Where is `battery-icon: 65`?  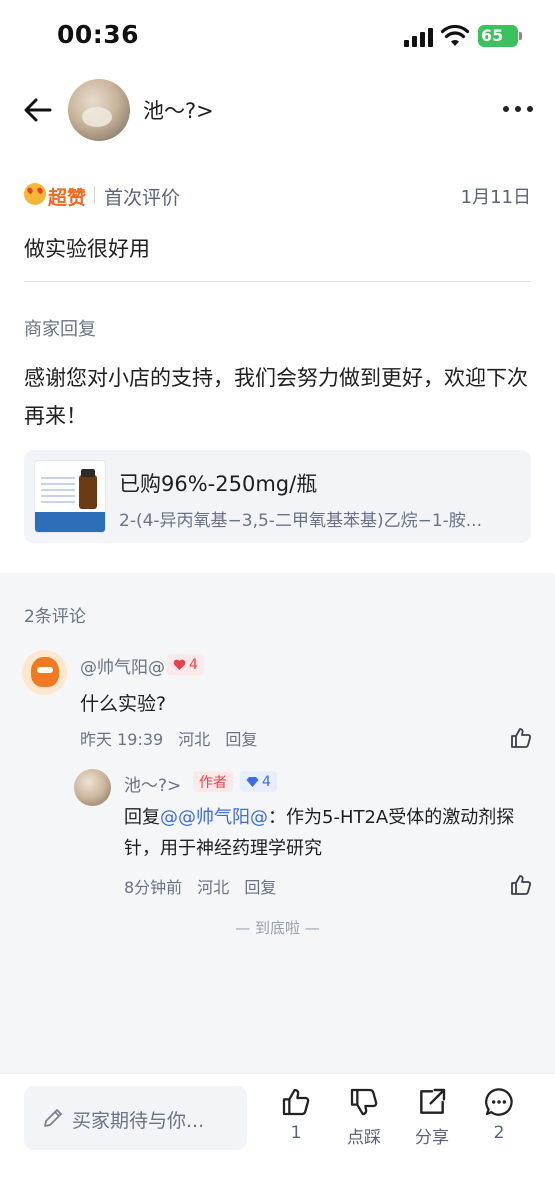 battery-icon: 65 is located at coordinates (500, 36).